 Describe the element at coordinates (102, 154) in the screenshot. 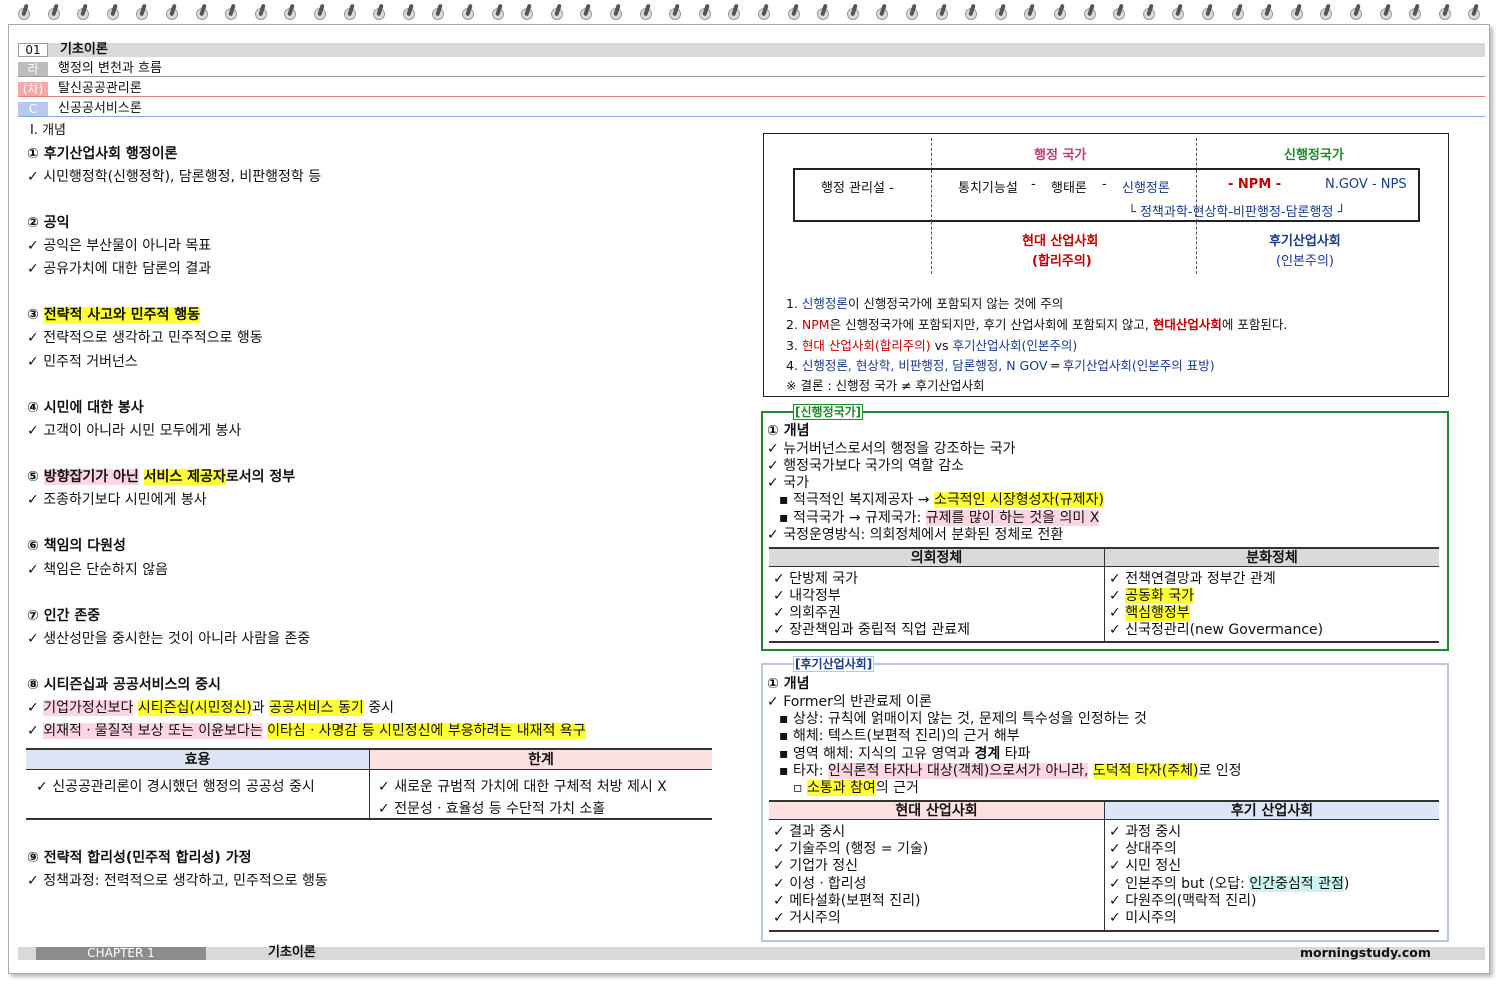

I see `item-1-title: ① 후기산업사회 행정이론` at that location.